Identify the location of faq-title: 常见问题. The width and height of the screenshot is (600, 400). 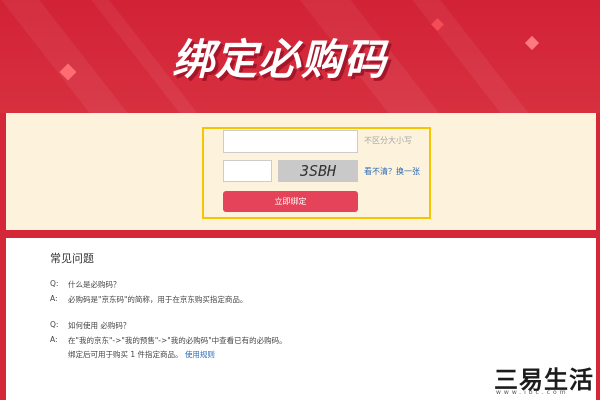
(72, 258).